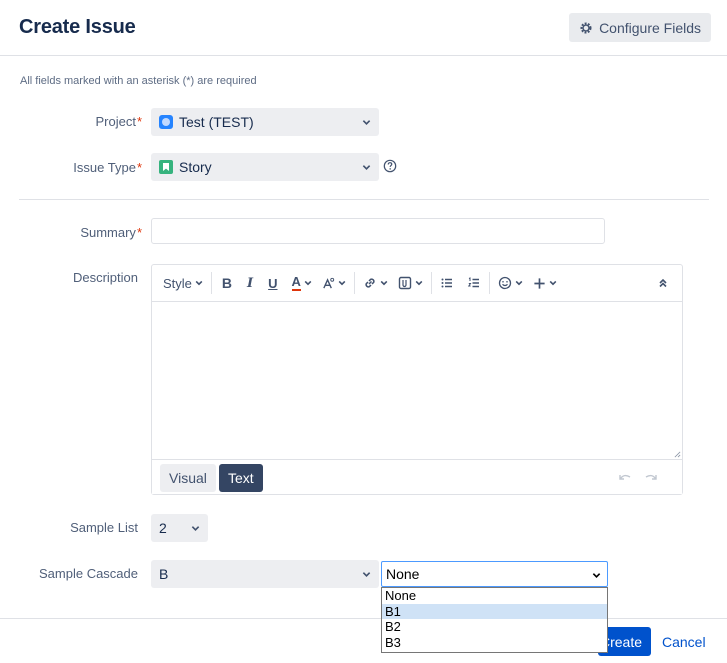 The width and height of the screenshot is (727, 663). I want to click on insert-more-button, so click(545, 283).